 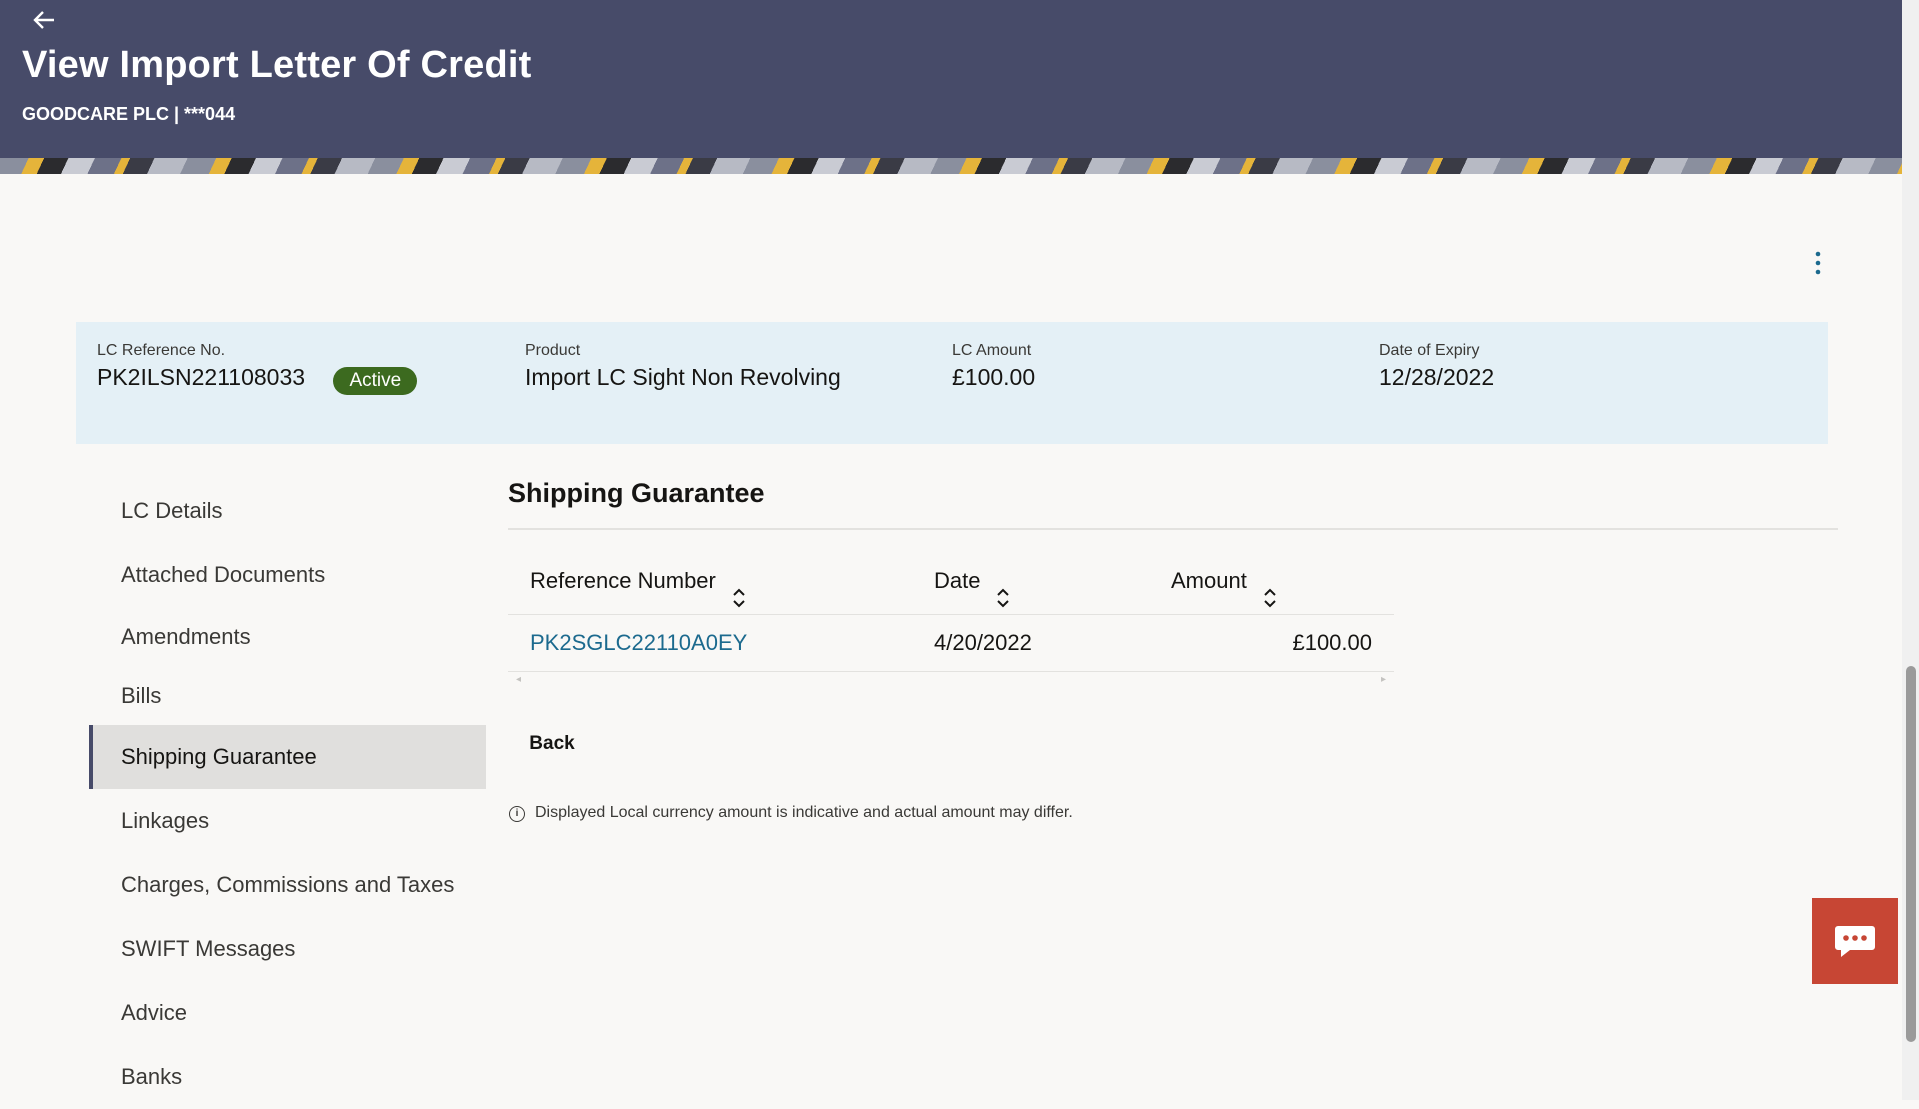 I want to click on nav-item-shipping-guarantee: Shipping Guarantee, so click(x=287, y=757).